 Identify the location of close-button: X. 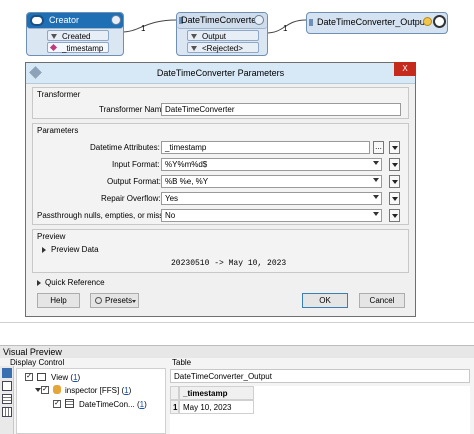
(405, 69).